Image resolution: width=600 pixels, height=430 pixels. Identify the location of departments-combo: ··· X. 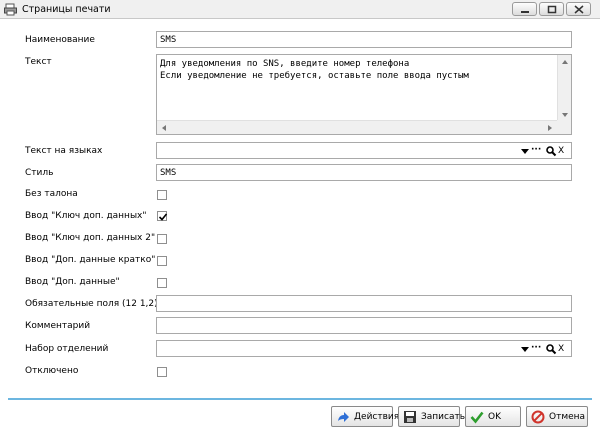
(364, 348).